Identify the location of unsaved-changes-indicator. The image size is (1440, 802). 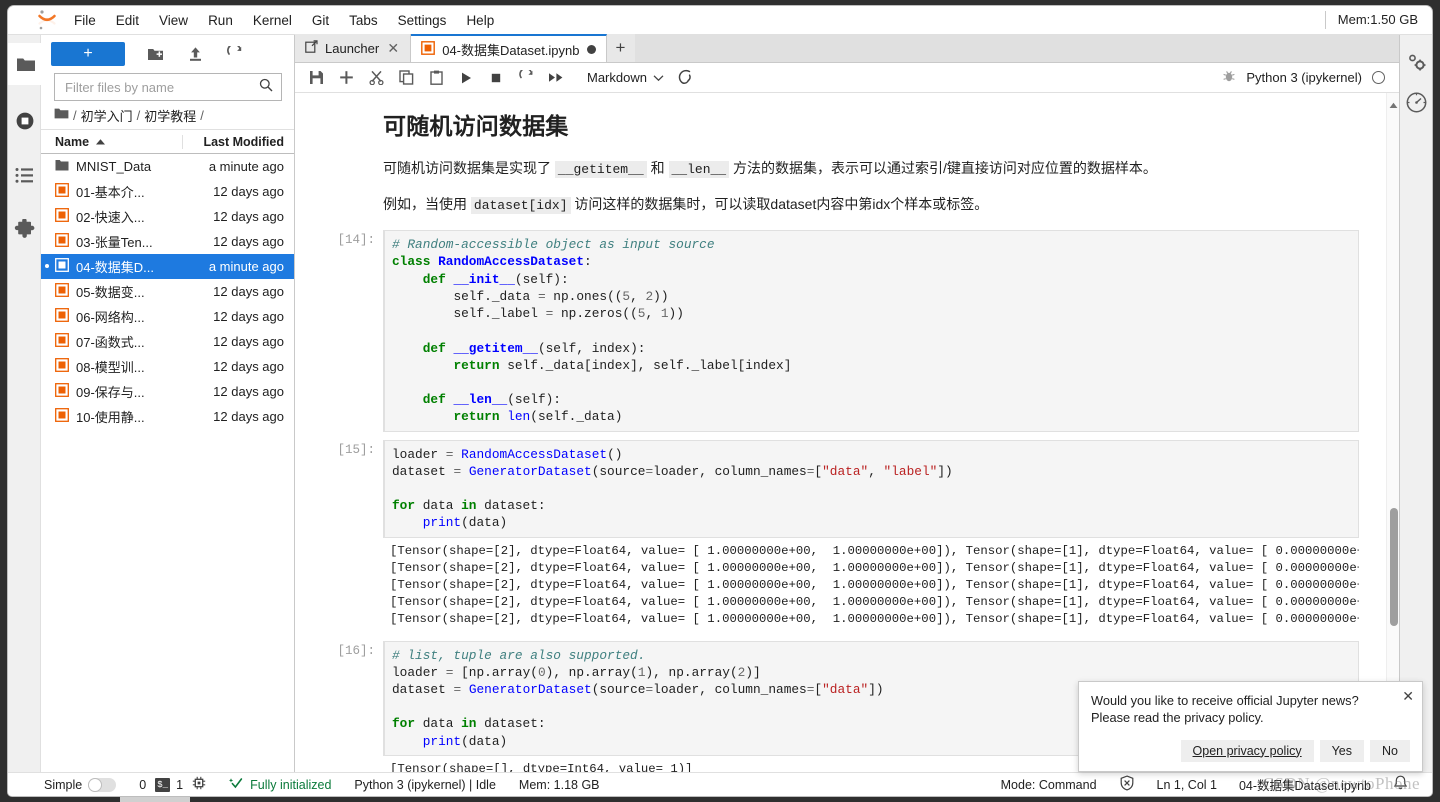
(591, 49).